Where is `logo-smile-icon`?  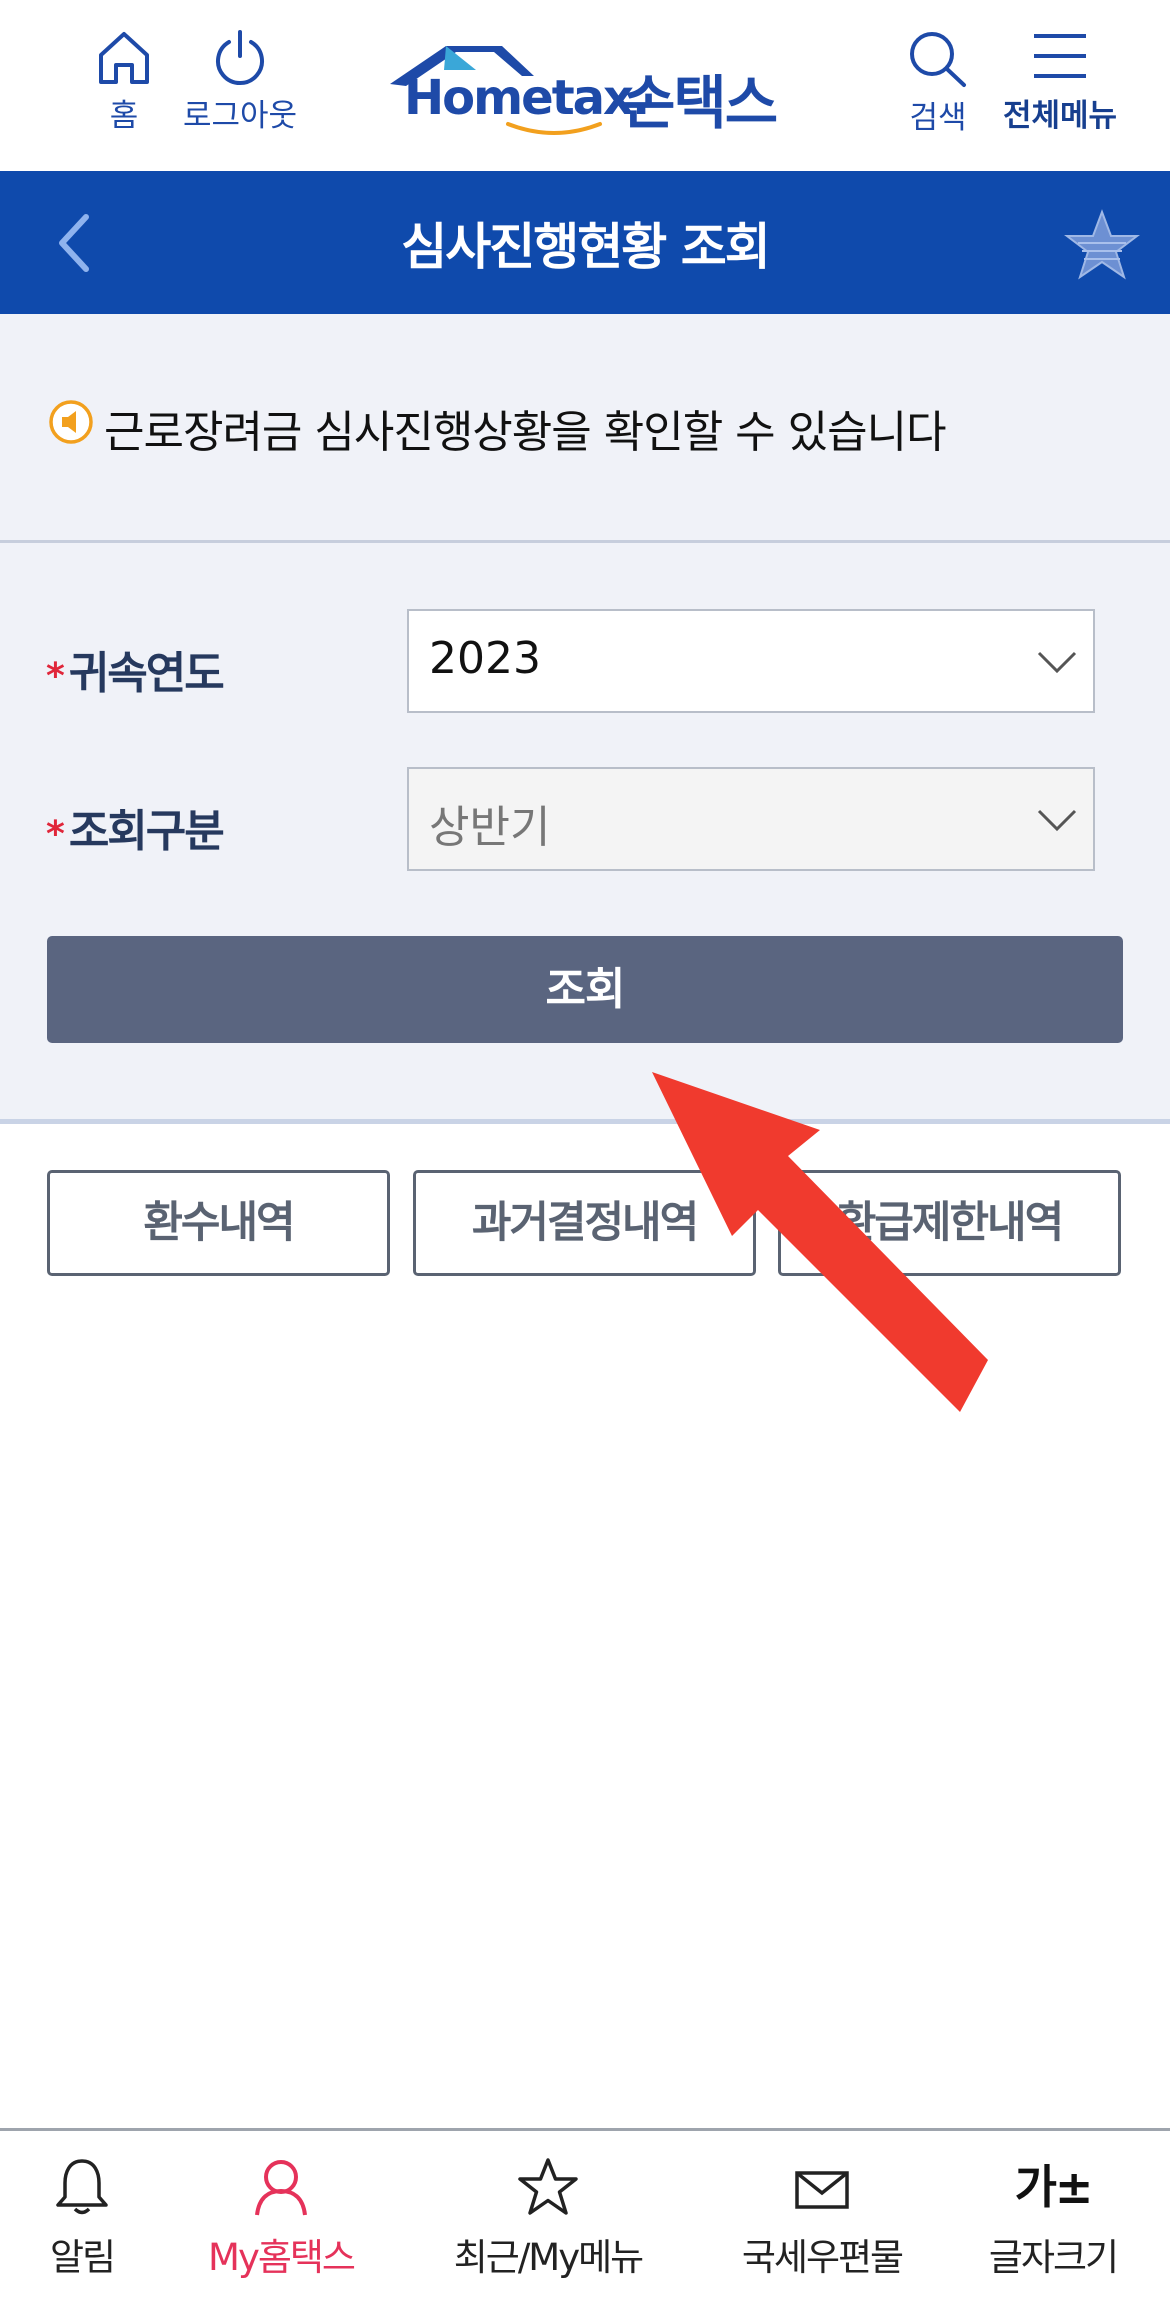 logo-smile-icon is located at coordinates (554, 128).